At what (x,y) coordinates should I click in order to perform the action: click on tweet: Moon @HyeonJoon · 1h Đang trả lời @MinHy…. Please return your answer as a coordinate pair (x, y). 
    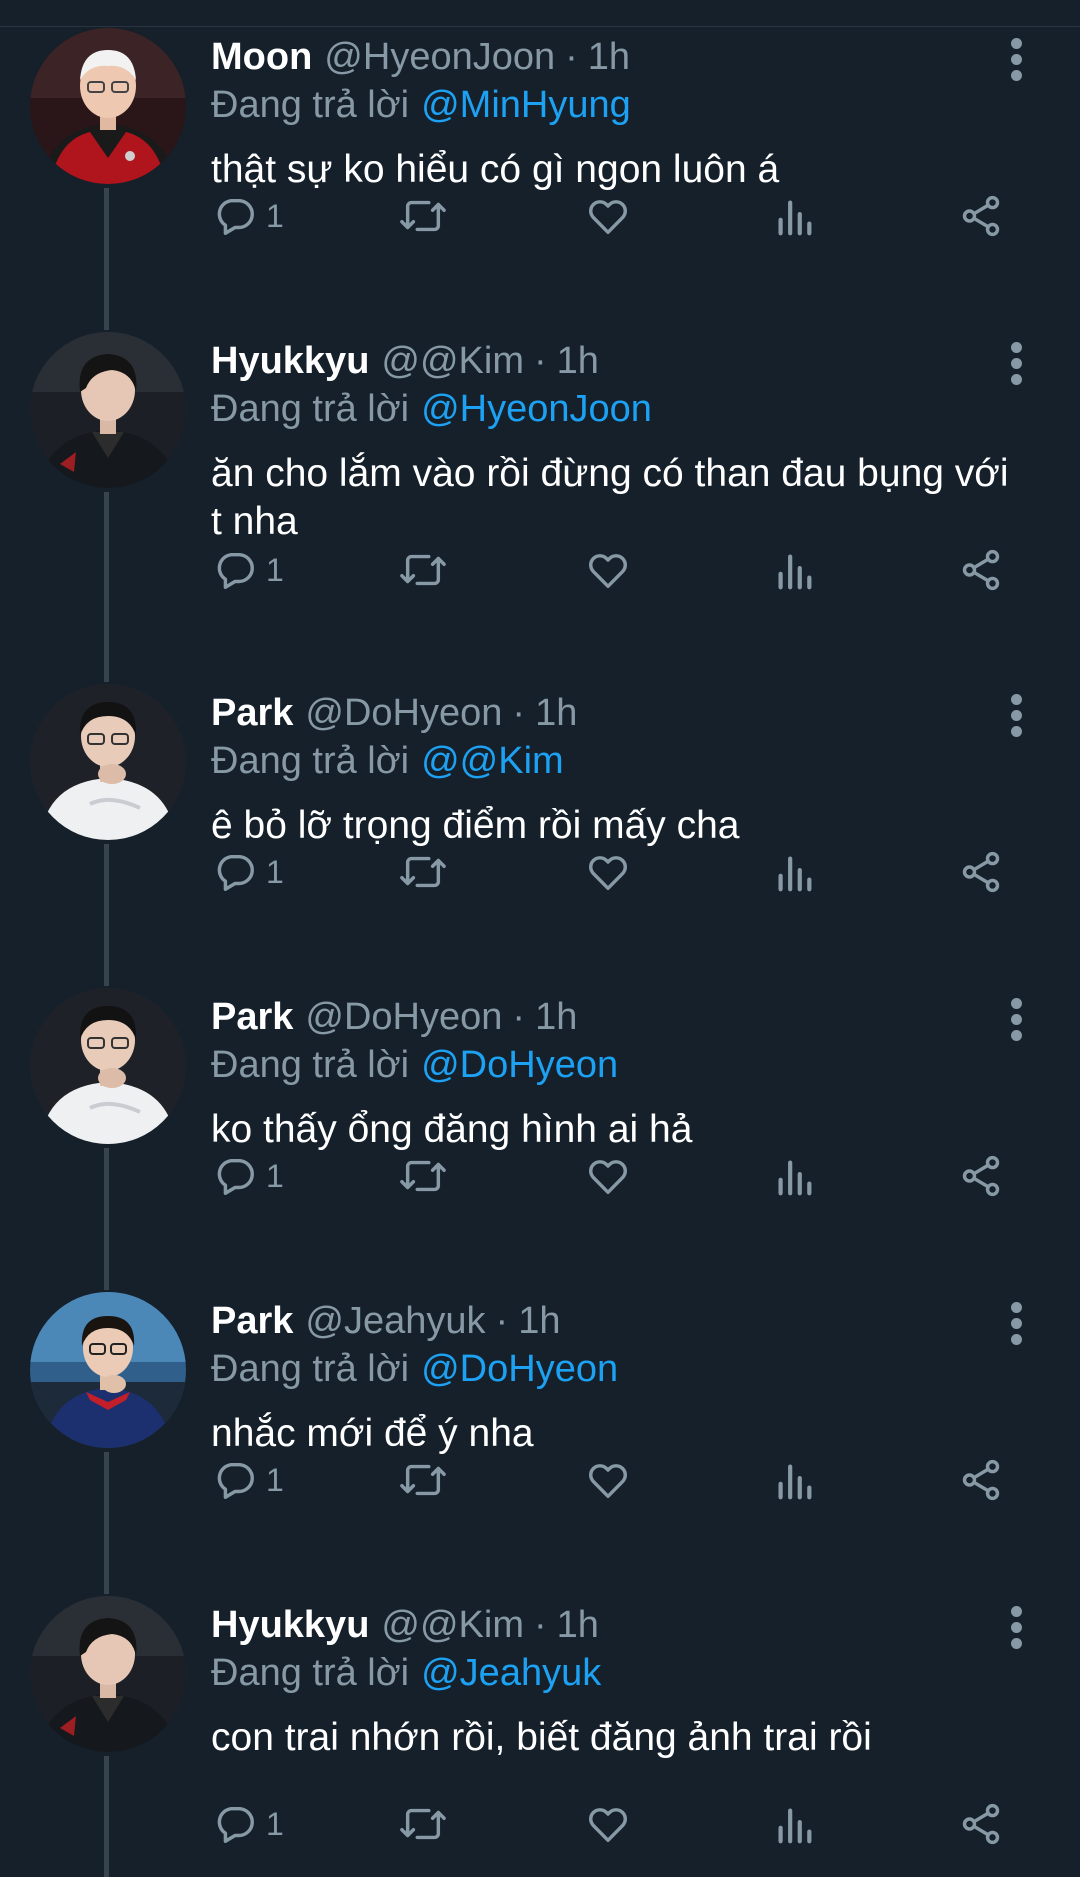
    Looking at the image, I should click on (540, 163).